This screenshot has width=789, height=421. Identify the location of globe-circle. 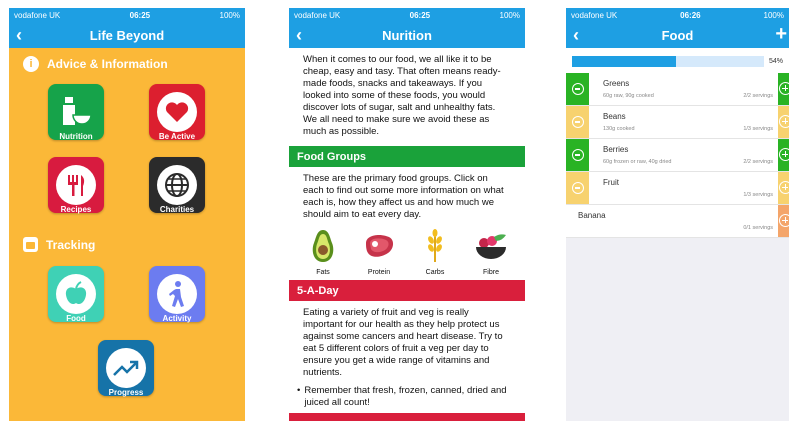
(177, 185).